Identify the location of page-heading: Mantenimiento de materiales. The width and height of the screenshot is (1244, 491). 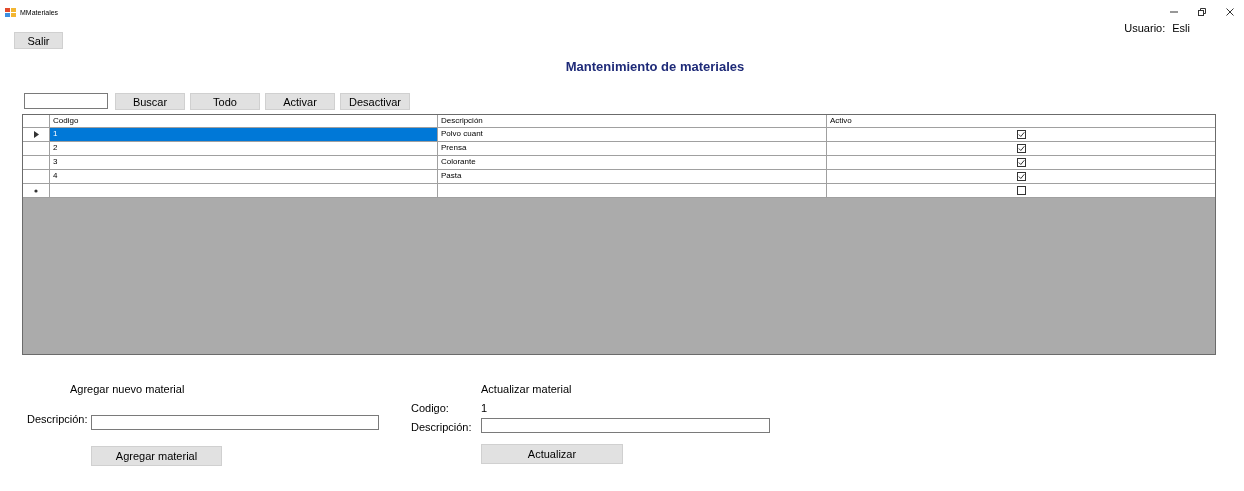
(655, 66).